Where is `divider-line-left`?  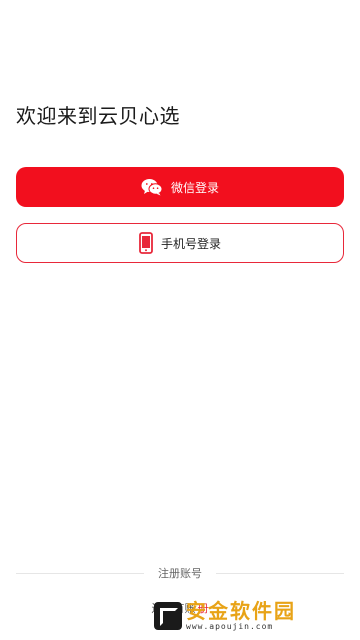
divider-line-left is located at coordinates (80, 573).